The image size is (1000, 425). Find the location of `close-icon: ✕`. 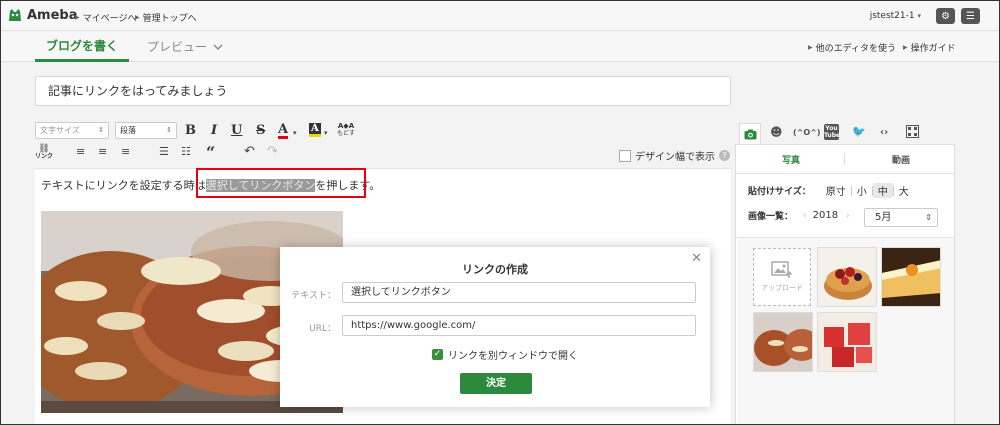

close-icon: ✕ is located at coordinates (696, 258).